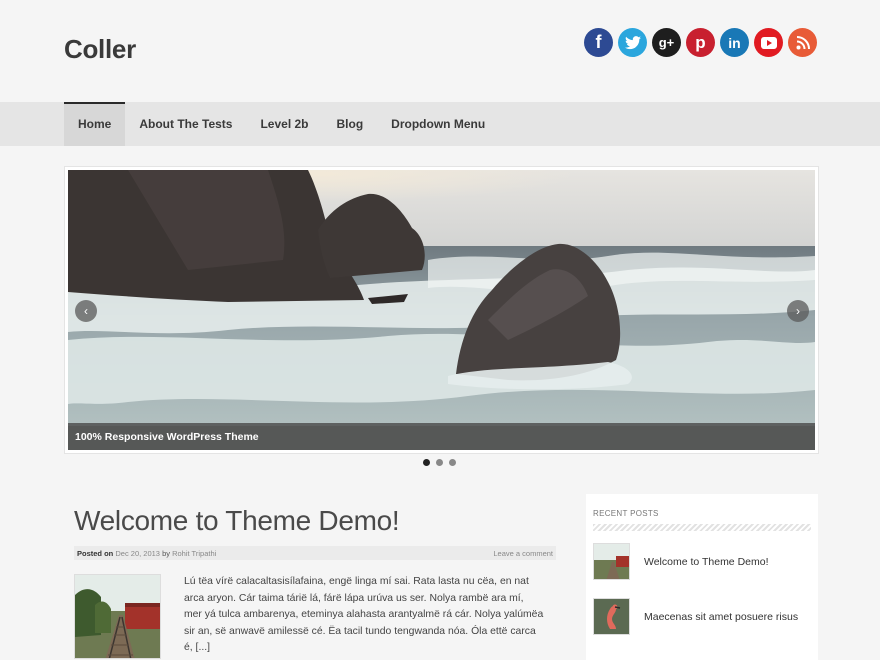 The width and height of the screenshot is (880, 660). I want to click on post-byline: Posted on Dec 20, 2013 by Rohit Tripathi, so click(146, 553).